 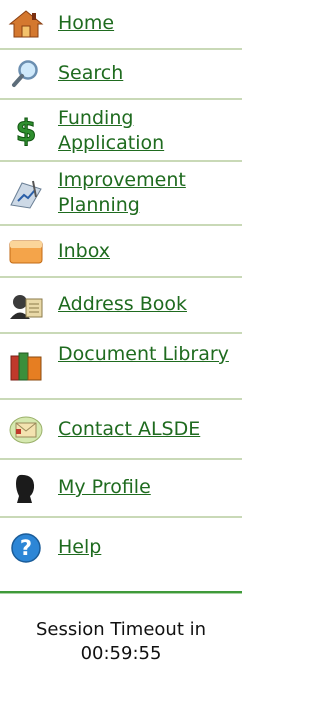 I want to click on nav-link-home: Home, so click(x=147, y=23).